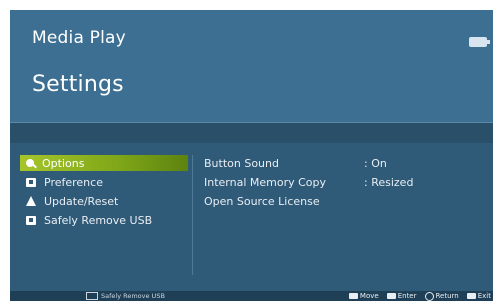 This screenshot has width=497, height=305. What do you see at coordinates (391, 296) in the screenshot?
I see `enter-icon` at bounding box center [391, 296].